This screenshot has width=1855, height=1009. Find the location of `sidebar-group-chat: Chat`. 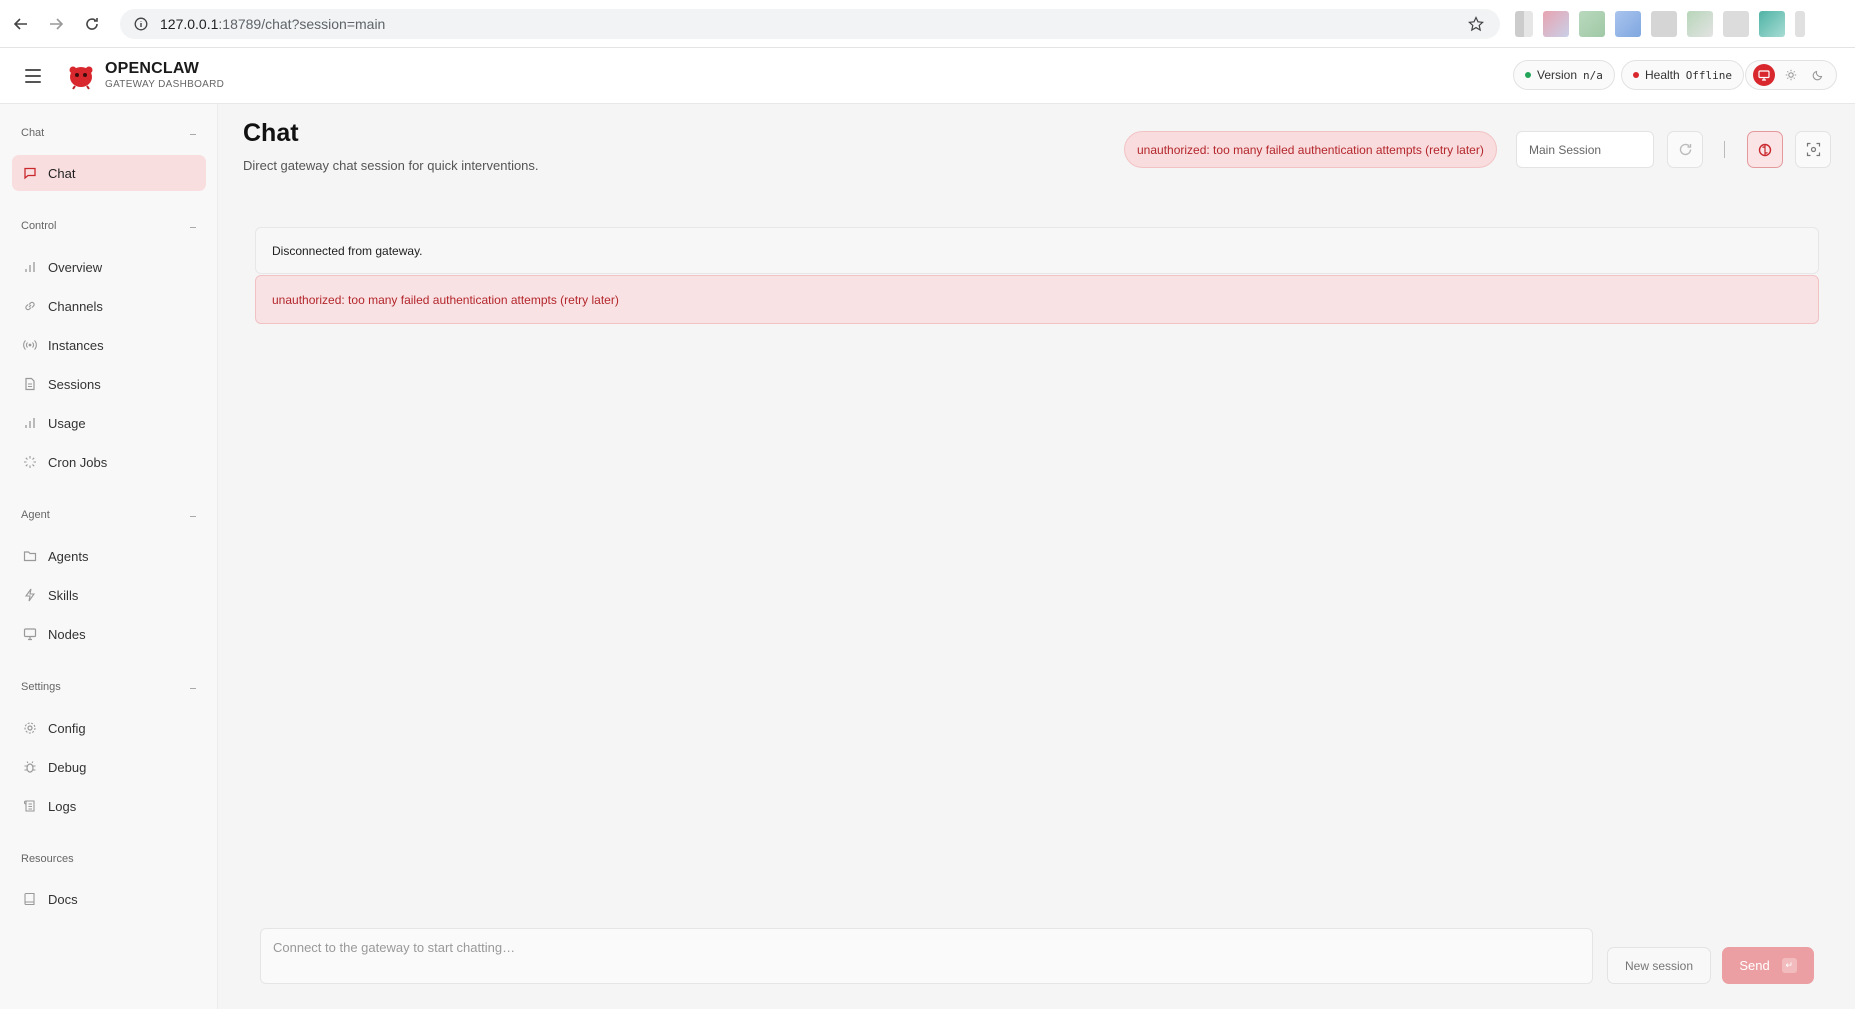

sidebar-group-chat: Chat is located at coordinates (33, 133).